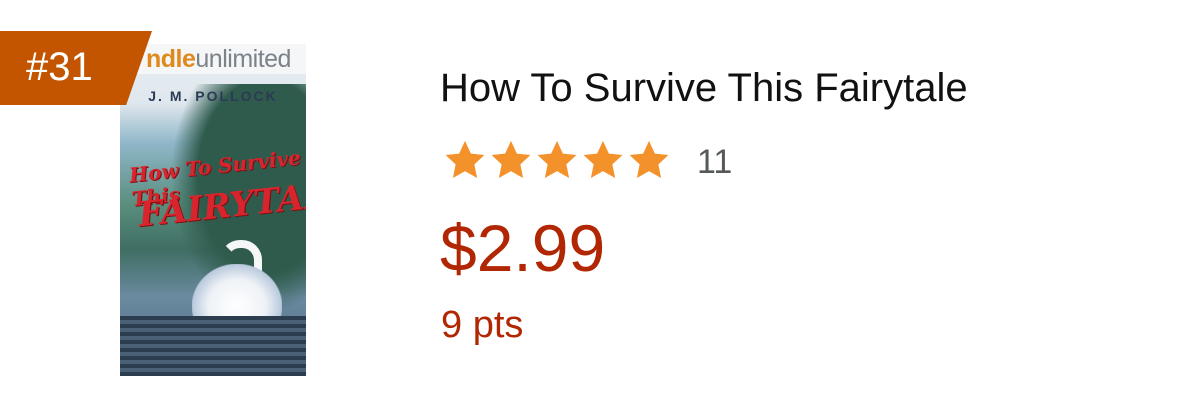  Describe the element at coordinates (482, 325) in the screenshot. I see `reward-points: 9 pts` at that location.